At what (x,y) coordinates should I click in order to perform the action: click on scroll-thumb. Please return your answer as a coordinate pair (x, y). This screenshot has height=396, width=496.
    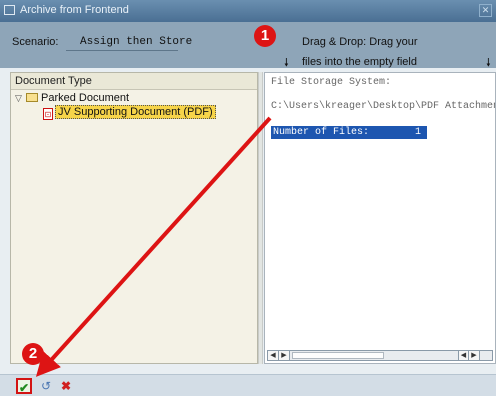
    Looking at the image, I should click on (338, 355).